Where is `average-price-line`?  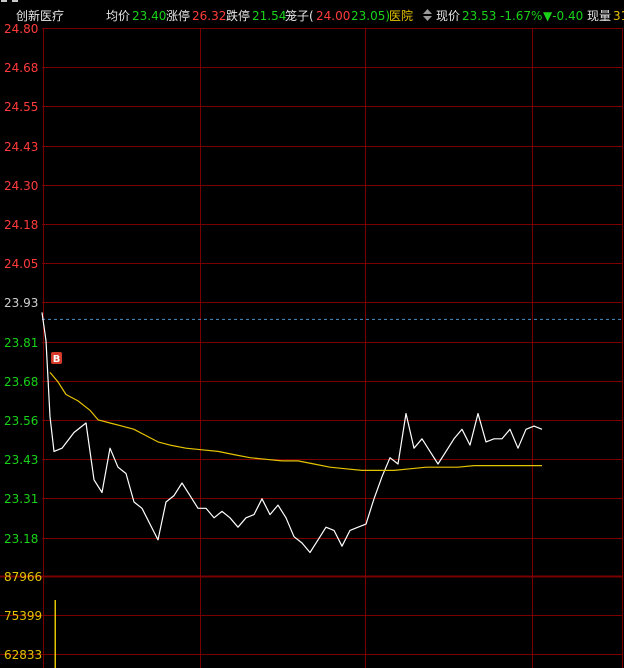
average-price-line is located at coordinates (295, 421).